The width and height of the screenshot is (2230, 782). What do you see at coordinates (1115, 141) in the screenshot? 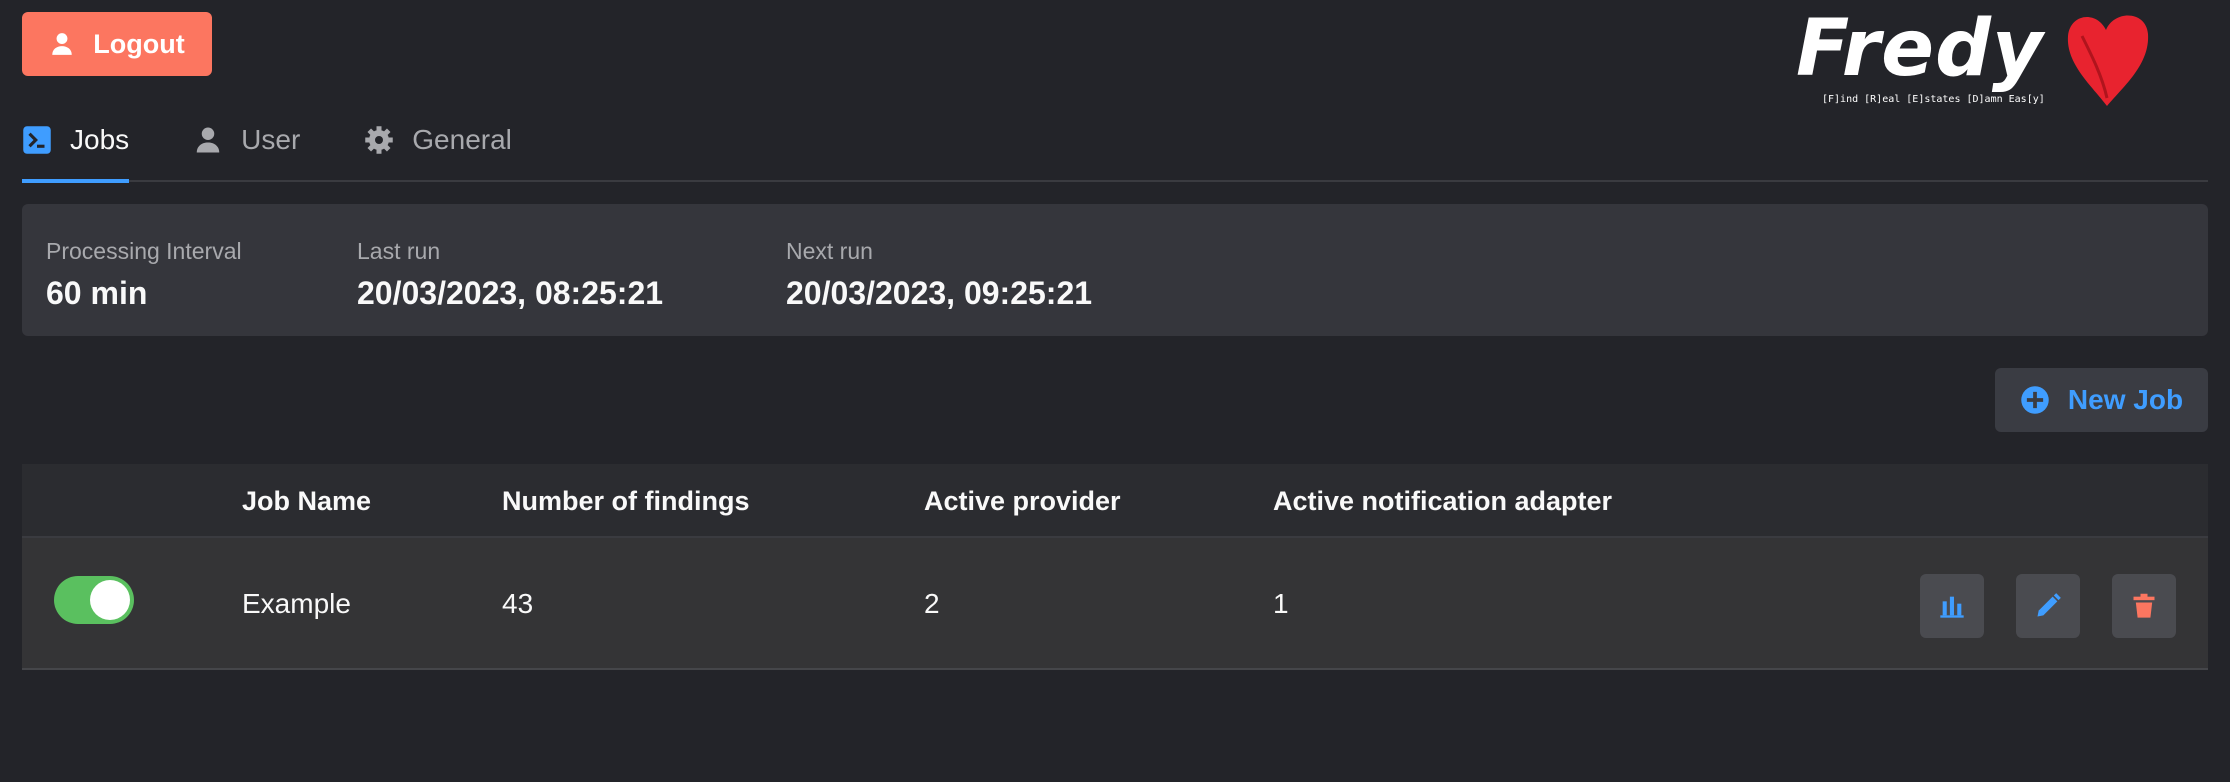
I see `tab-bar: Jobs User General` at bounding box center [1115, 141].